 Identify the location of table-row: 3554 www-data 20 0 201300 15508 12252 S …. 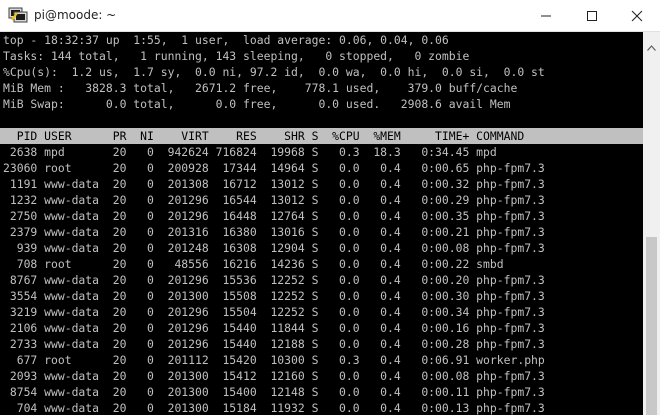
(274, 296).